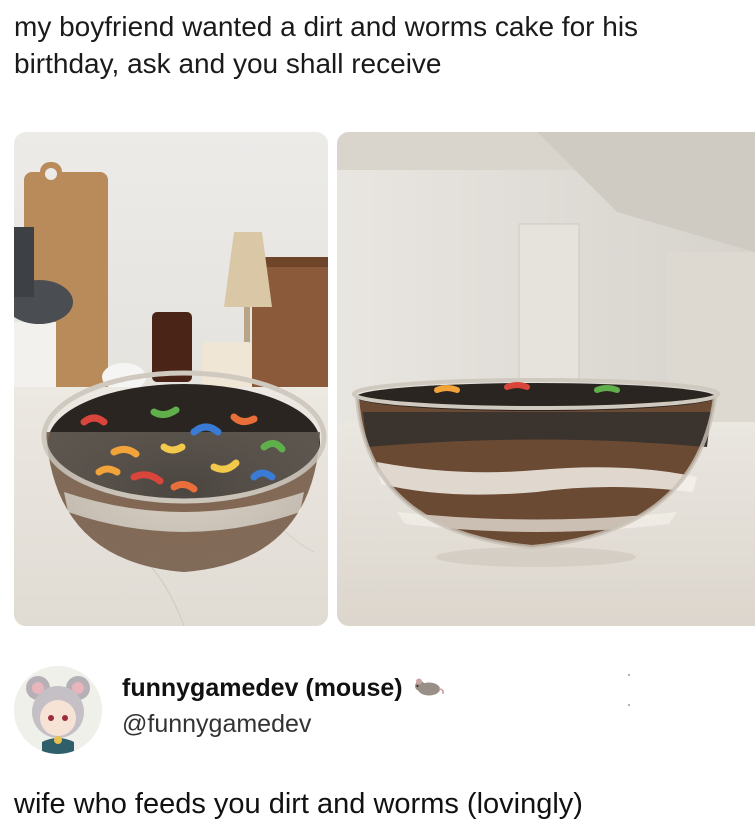 Image resolution: width=755 pixels, height=835 pixels. I want to click on display-name: funnygamedev (mouse), so click(283, 689).